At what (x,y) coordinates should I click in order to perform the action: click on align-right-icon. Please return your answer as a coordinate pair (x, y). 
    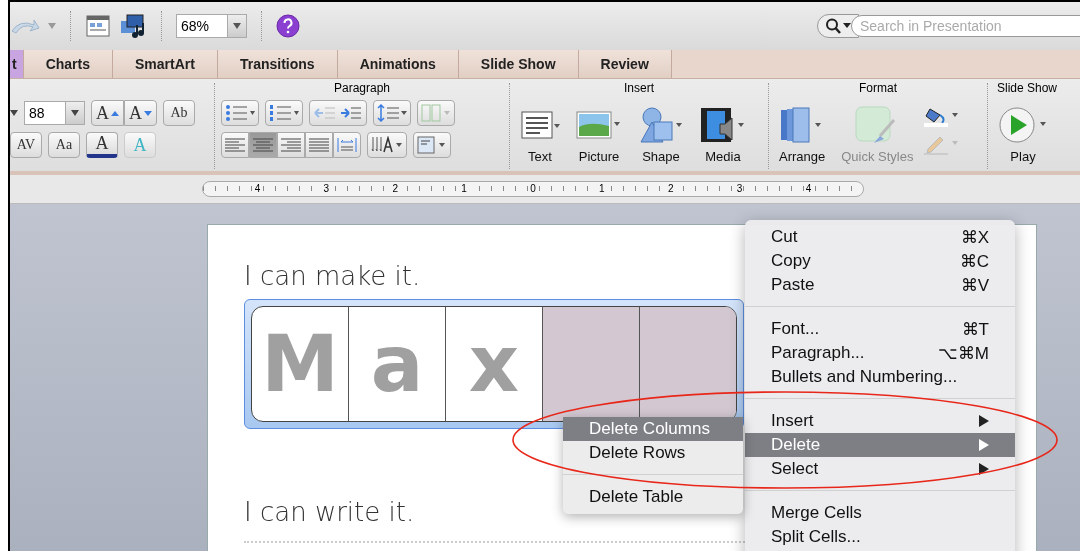
    Looking at the image, I should click on (291, 145).